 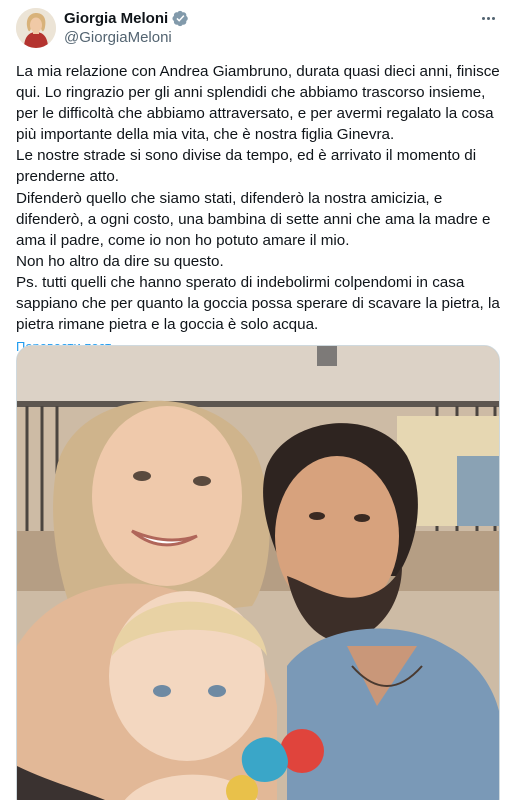 I want to click on verified-badge-icon, so click(x=180, y=18).